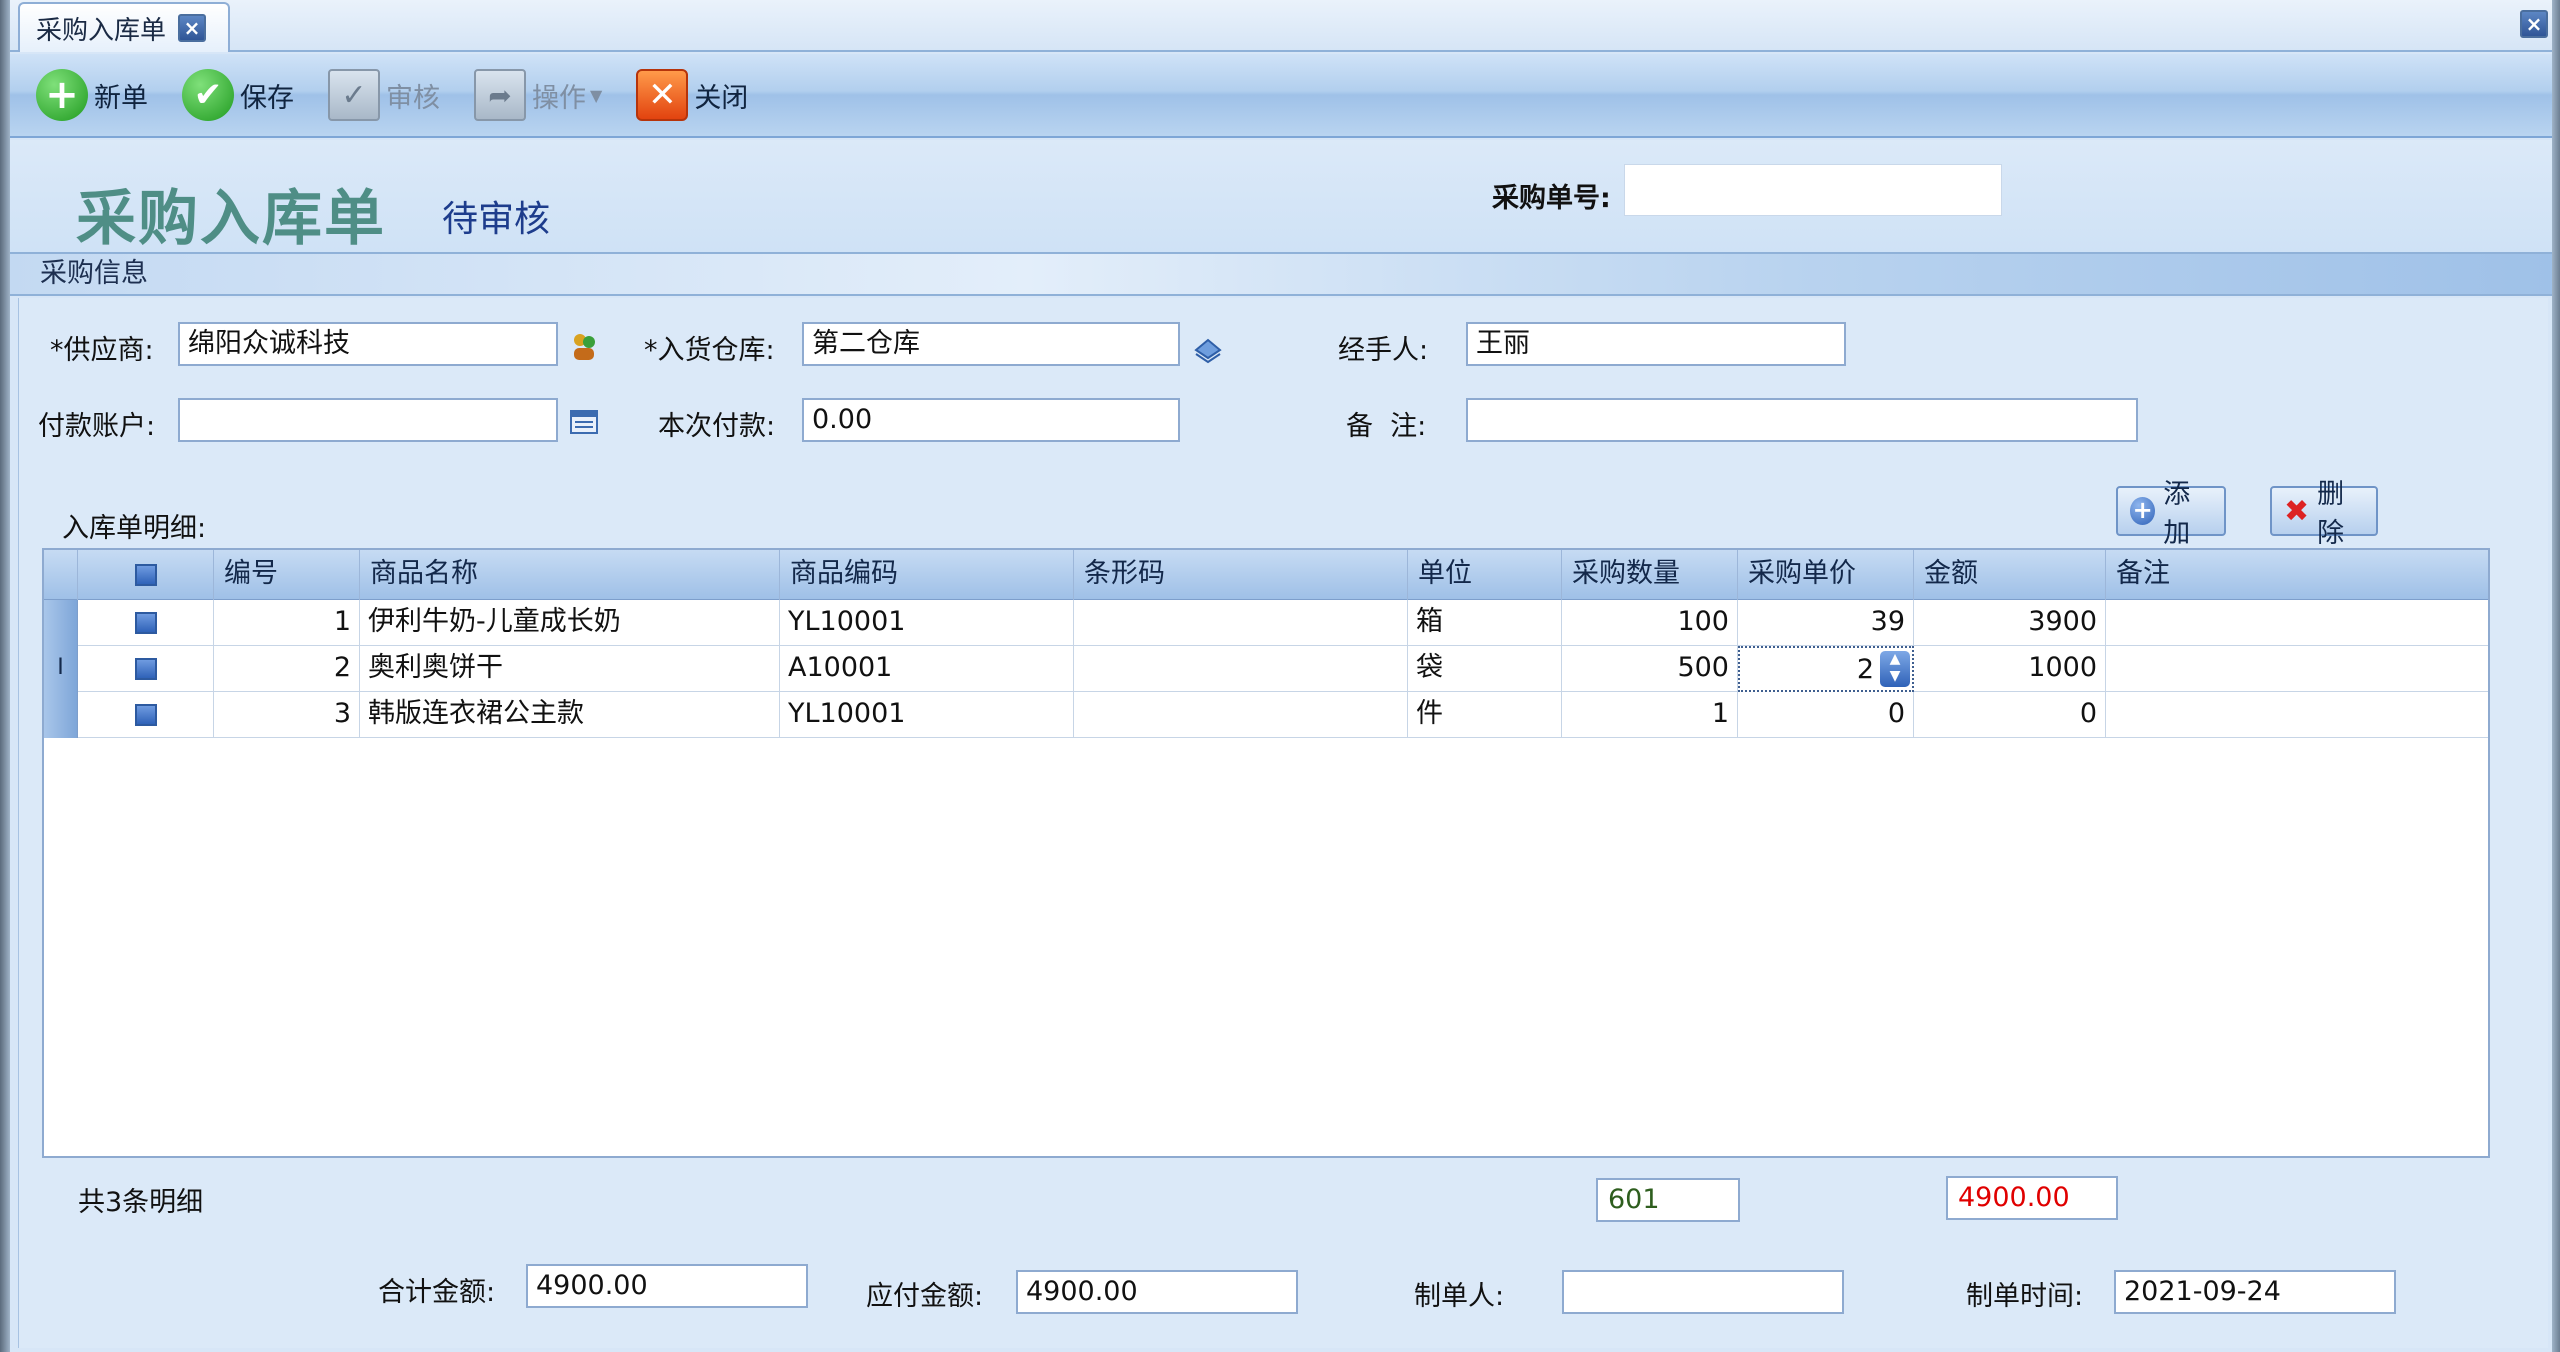  I want to click on row-indicator-editing: I, so click(61, 669).